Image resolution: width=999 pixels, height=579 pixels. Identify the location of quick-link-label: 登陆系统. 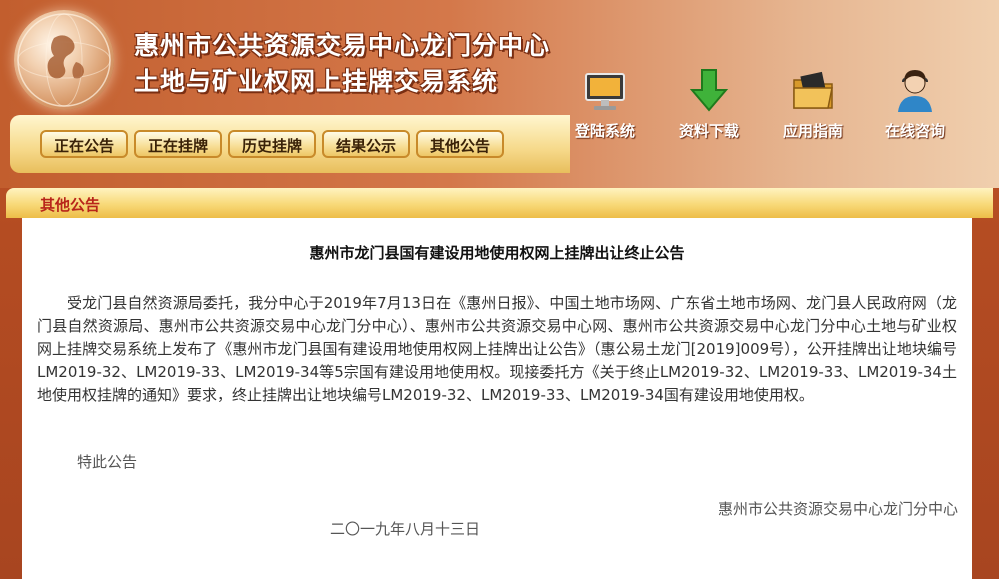
(604, 131).